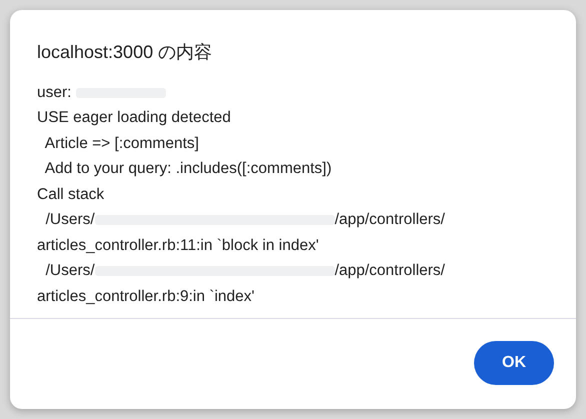 Image resolution: width=586 pixels, height=419 pixels. Describe the element at coordinates (134, 118) in the screenshot. I see `message-text: USE eager loading detected` at that location.